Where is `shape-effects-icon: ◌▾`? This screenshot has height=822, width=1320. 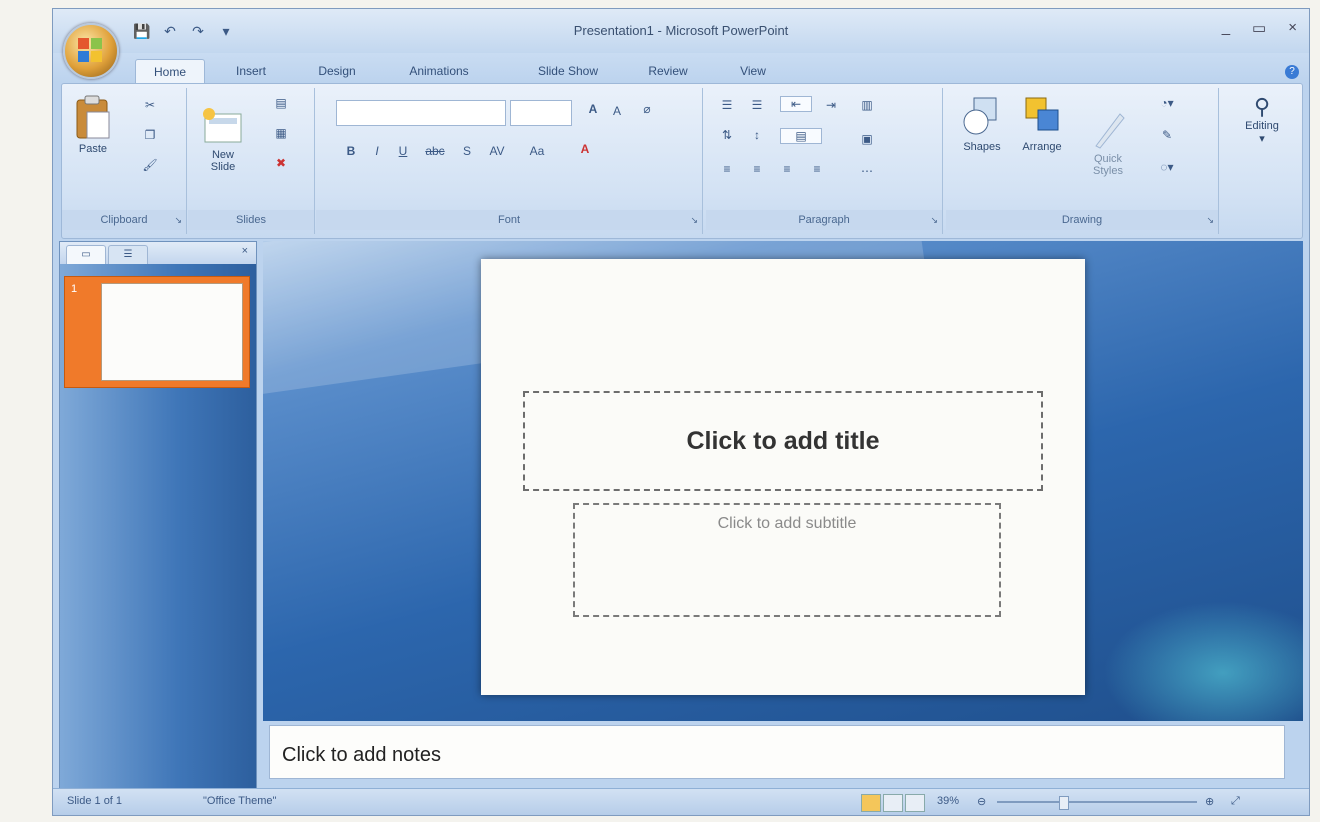
shape-effects-icon: ◌▾ is located at coordinates (1167, 167).